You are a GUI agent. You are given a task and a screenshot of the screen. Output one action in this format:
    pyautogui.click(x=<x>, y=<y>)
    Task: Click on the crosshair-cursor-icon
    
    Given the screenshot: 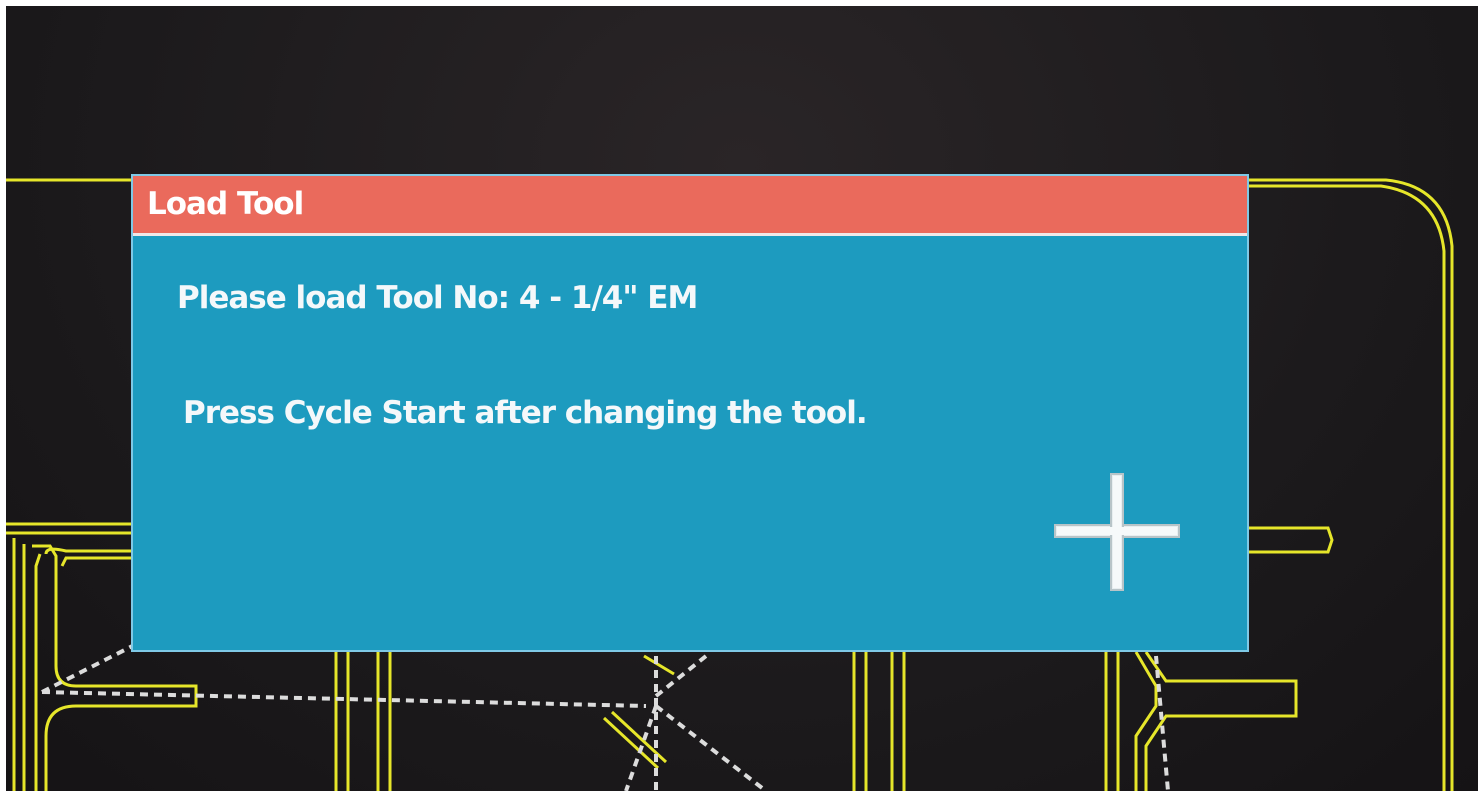 What is the action you would take?
    pyautogui.click(x=1117, y=532)
    